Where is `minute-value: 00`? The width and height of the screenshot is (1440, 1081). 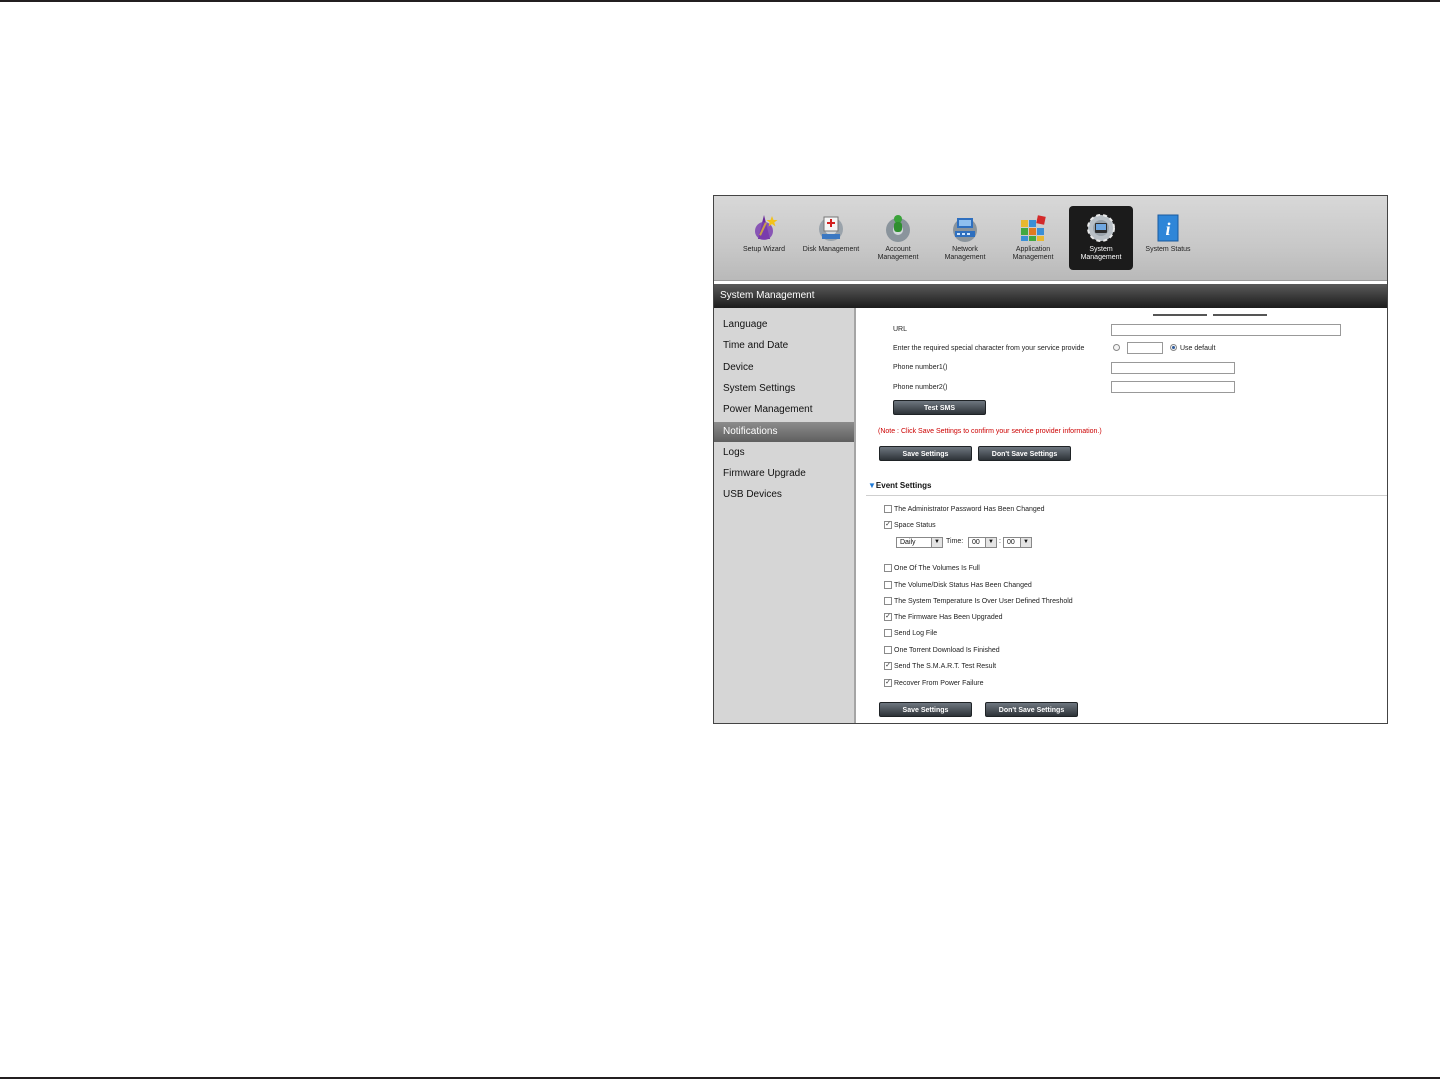 minute-value: 00 is located at coordinates (1011, 542).